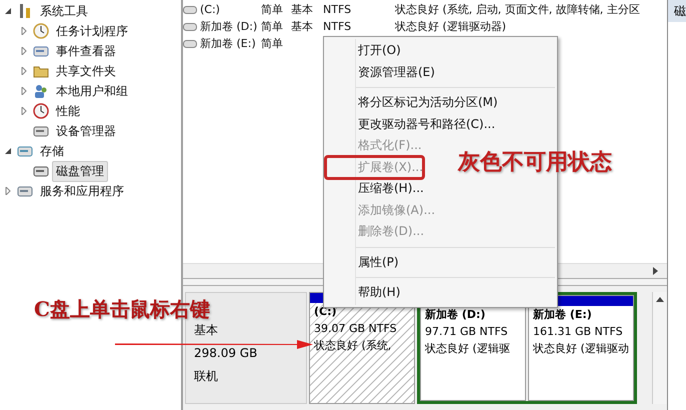  What do you see at coordinates (677, 11) in the screenshot?
I see `action-pane-header: 磁` at bounding box center [677, 11].